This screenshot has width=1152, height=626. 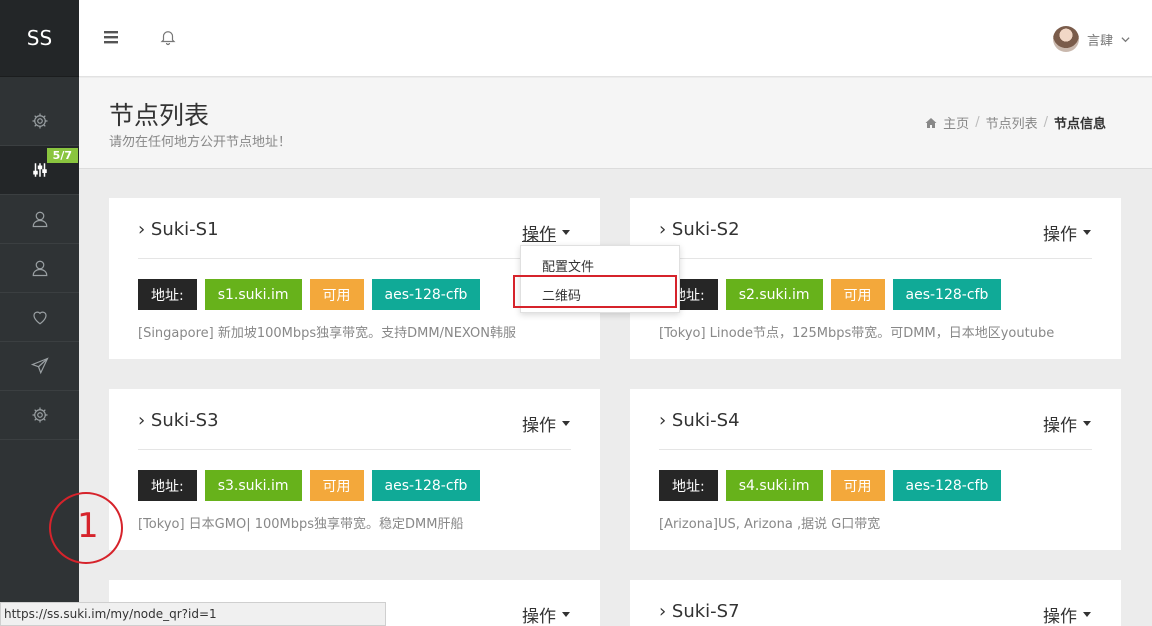 What do you see at coordinates (705, 229) in the screenshot?
I see `node-name: Suki-S2` at bounding box center [705, 229].